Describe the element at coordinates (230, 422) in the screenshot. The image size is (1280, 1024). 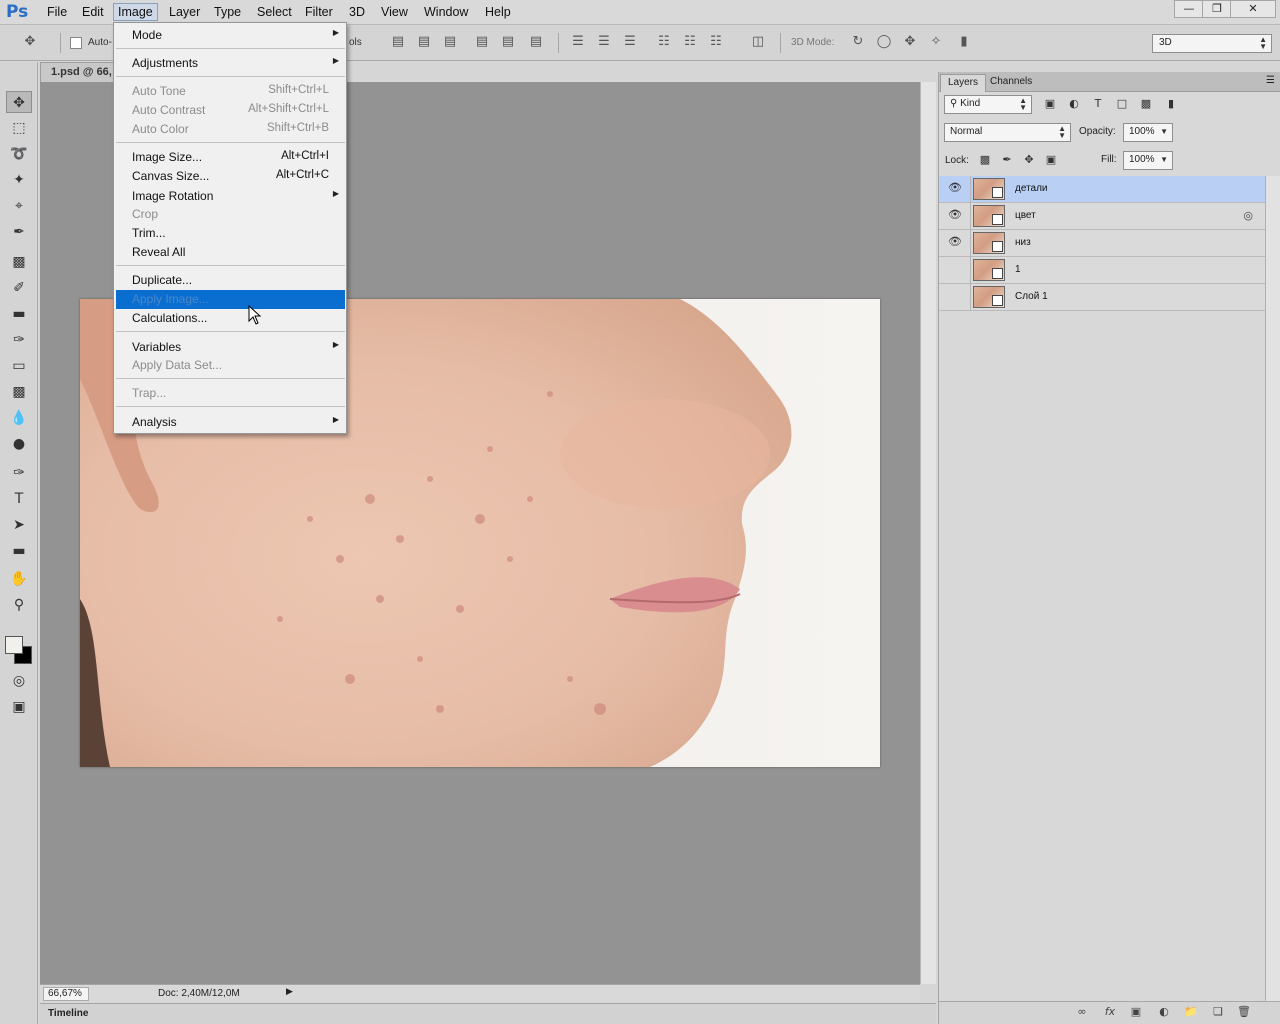
I see `menu-item-analysis: Analysis ▶` at that location.